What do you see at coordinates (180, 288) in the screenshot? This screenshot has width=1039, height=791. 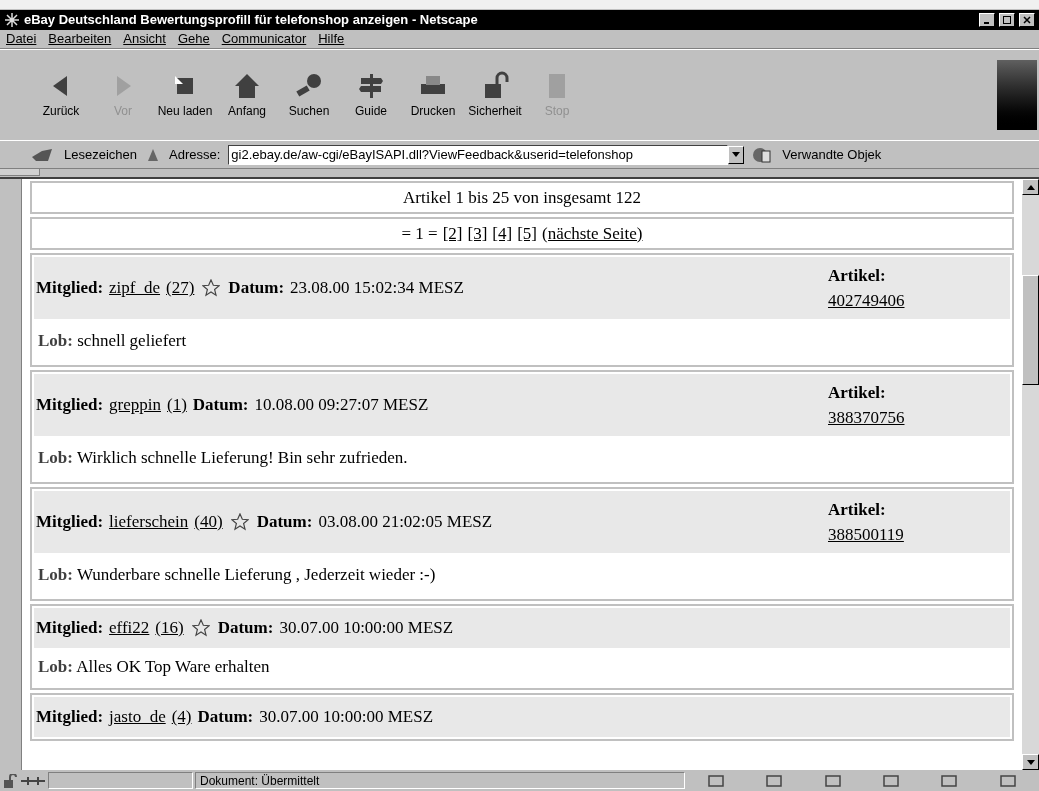 I see `score-link: (27)` at bounding box center [180, 288].